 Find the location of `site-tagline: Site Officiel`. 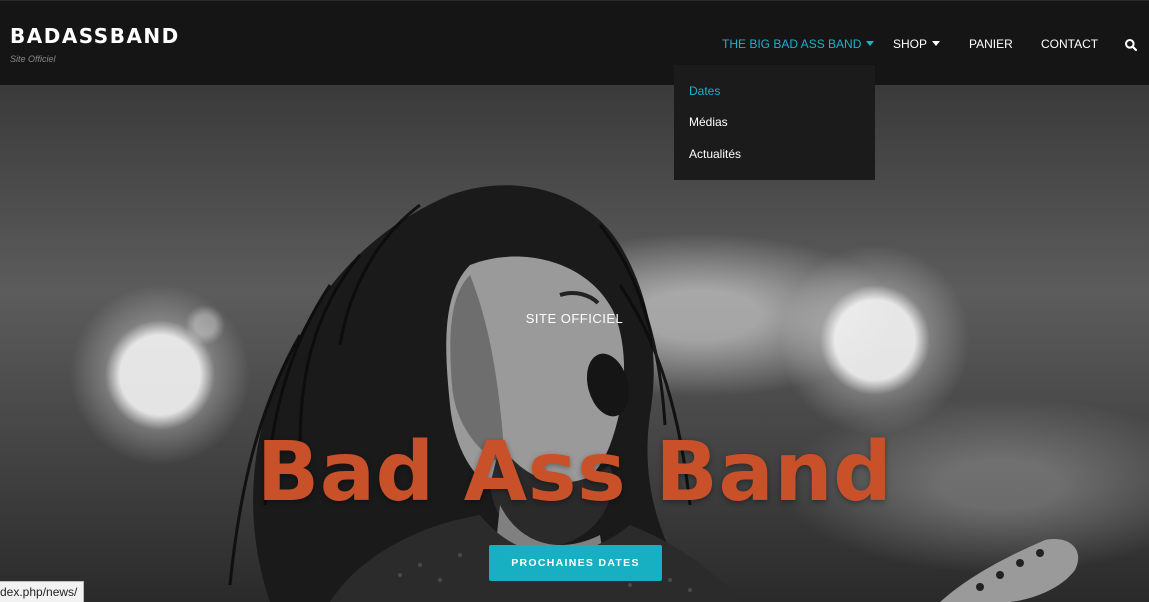

site-tagline: Site Officiel is located at coordinates (33, 59).